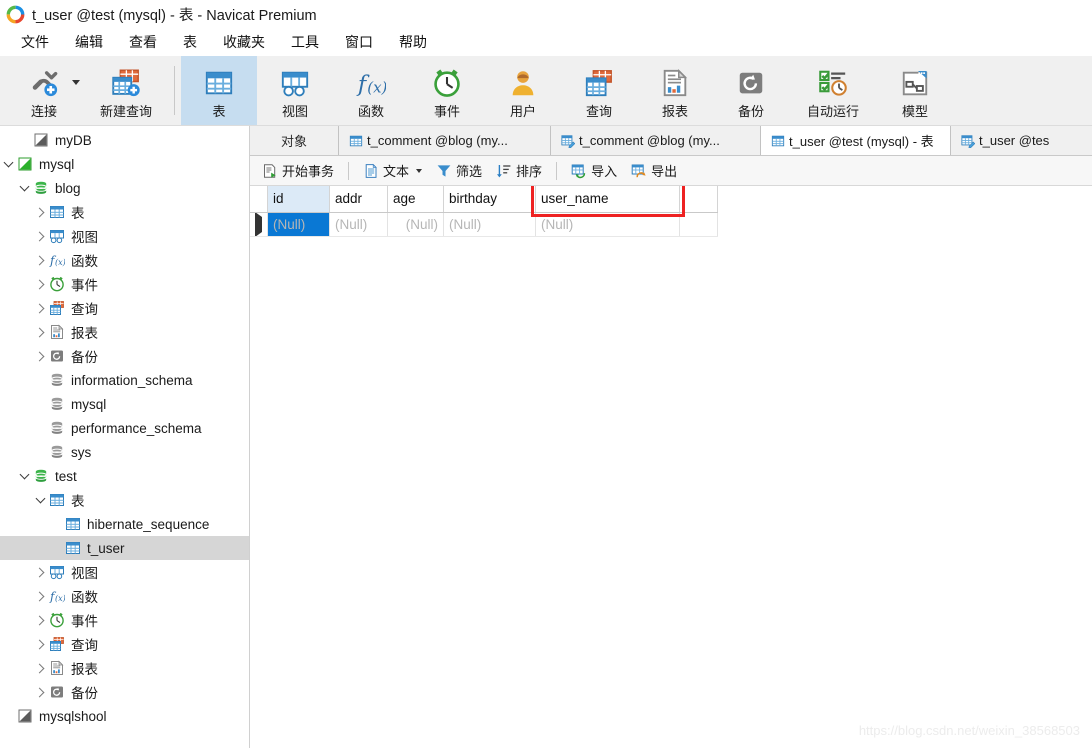 The image size is (1092, 748). I want to click on toolbar-view: 视图, so click(295, 90).